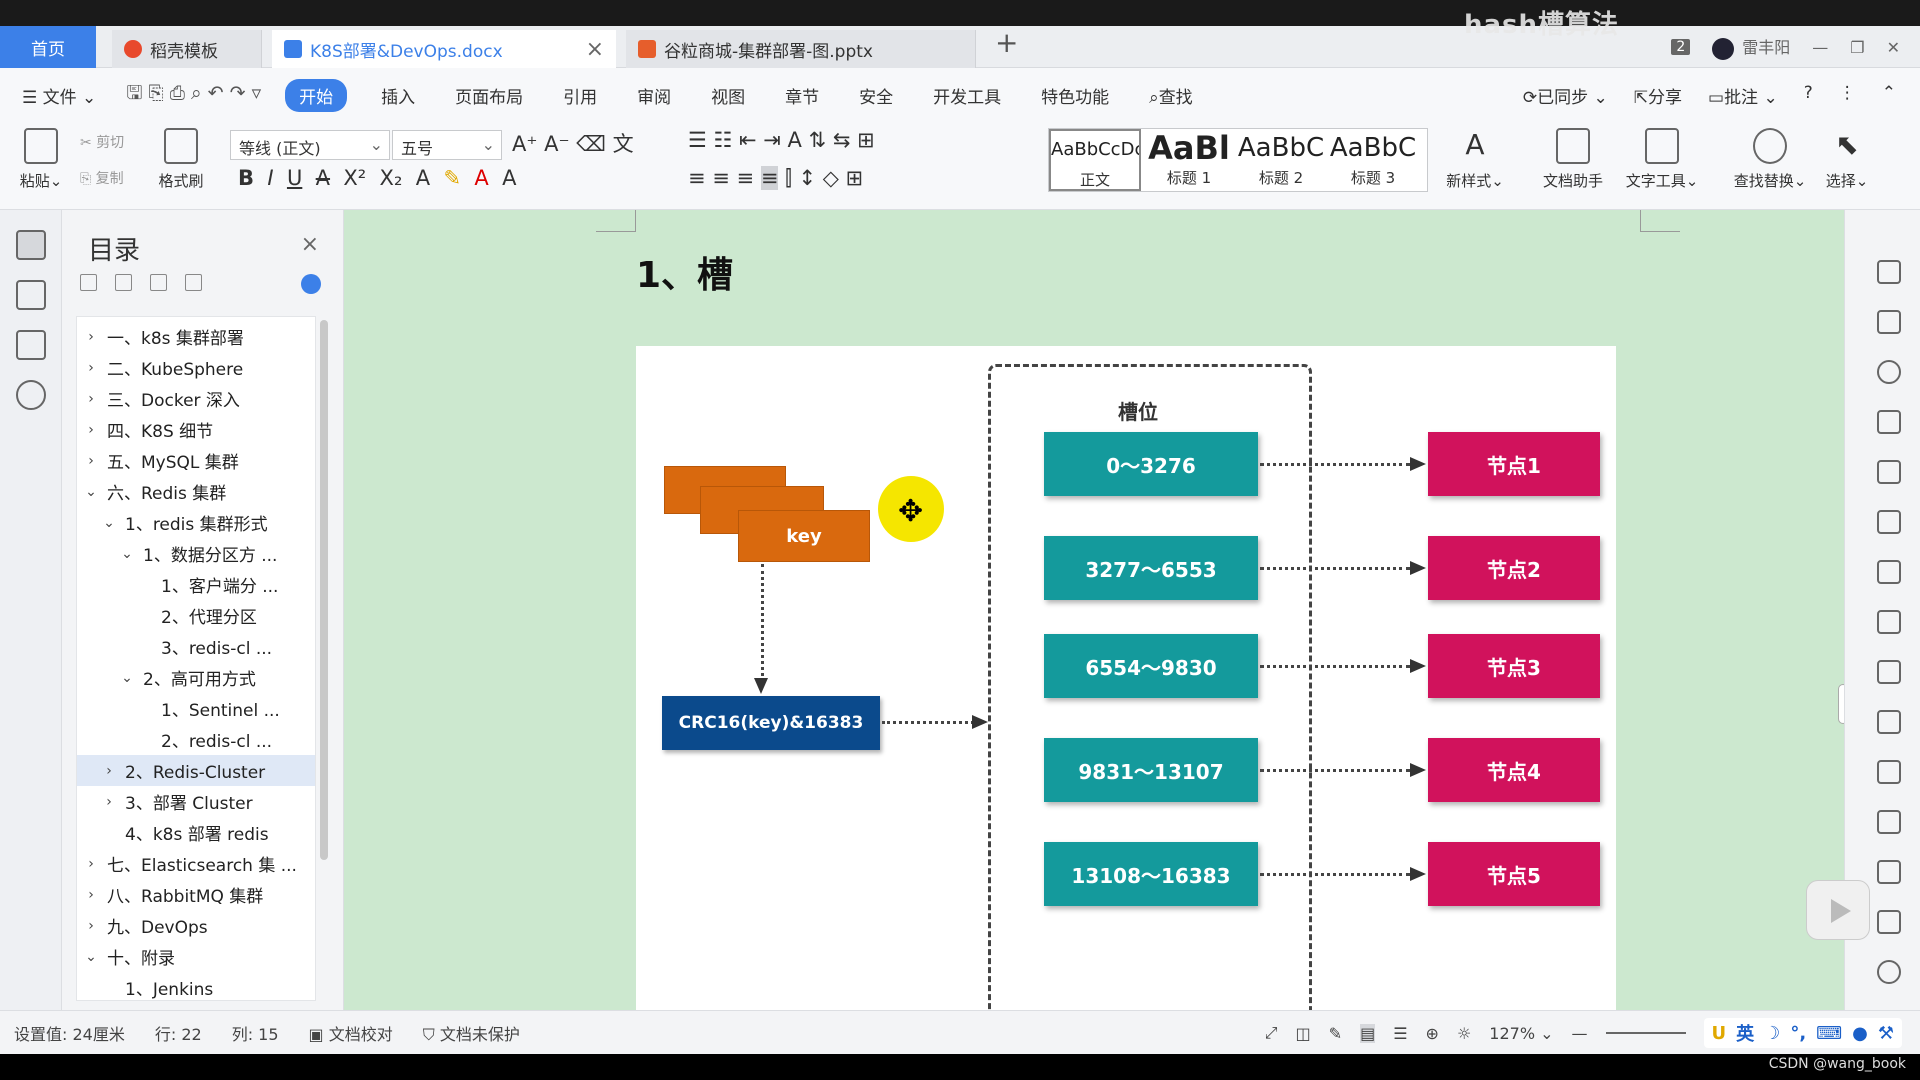 The image size is (1920, 1080). I want to click on doc-helper-button: 文档助手, so click(1573, 159).